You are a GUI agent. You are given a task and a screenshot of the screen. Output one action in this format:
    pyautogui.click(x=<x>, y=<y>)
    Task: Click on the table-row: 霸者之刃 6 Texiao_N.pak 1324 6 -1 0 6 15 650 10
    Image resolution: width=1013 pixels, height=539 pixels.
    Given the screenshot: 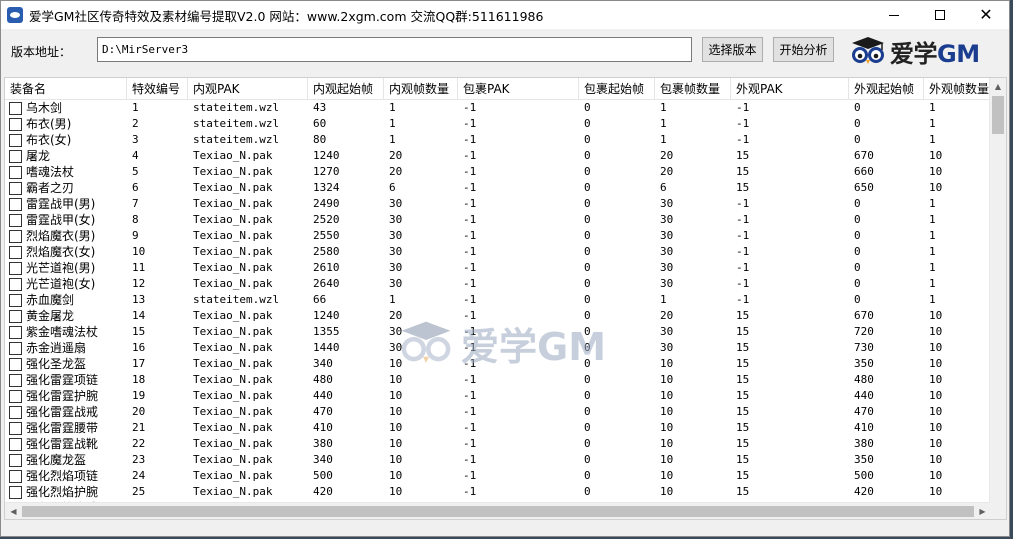 What is the action you would take?
    pyautogui.click(x=498, y=188)
    